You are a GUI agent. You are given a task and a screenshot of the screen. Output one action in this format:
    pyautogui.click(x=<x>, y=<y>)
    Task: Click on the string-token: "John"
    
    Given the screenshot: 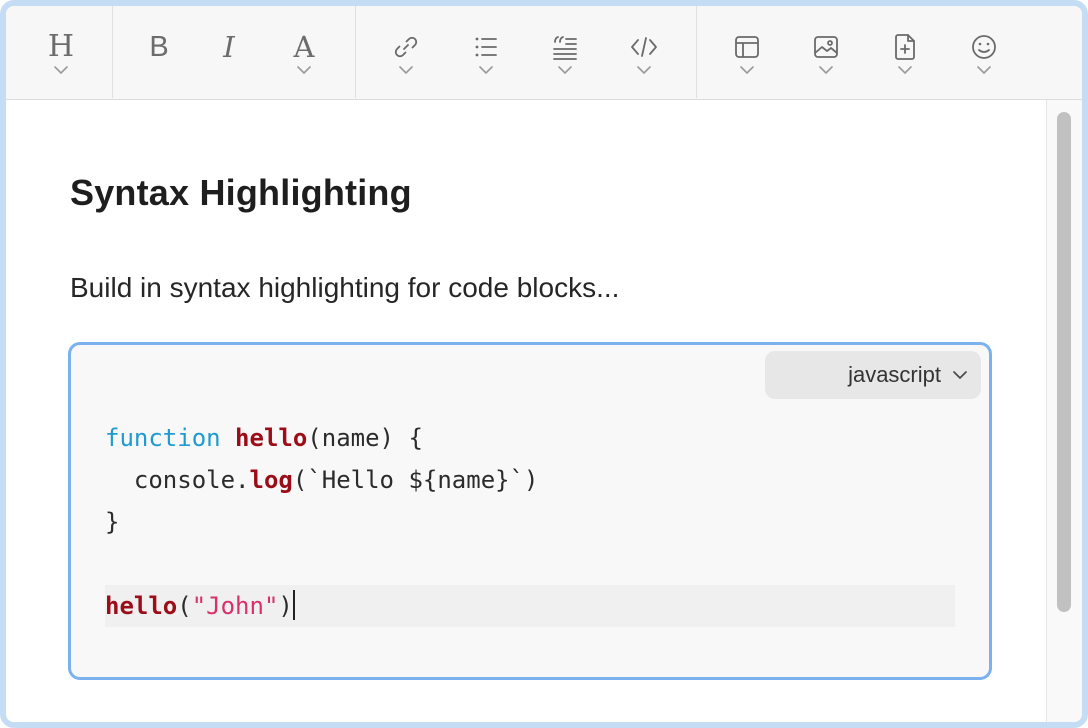 What is the action you would take?
    pyautogui.click(x=235, y=606)
    